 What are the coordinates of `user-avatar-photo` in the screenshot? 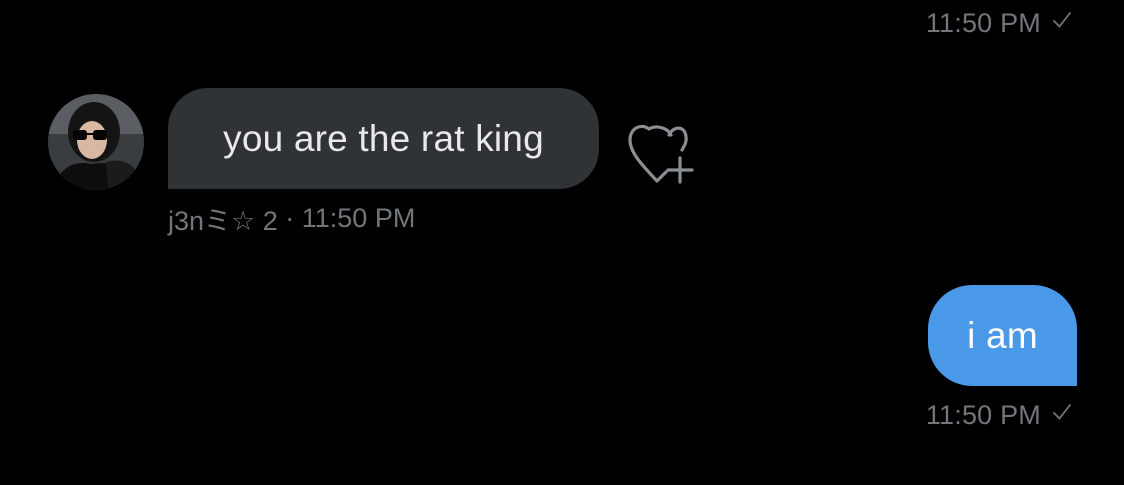 It's located at (96, 142).